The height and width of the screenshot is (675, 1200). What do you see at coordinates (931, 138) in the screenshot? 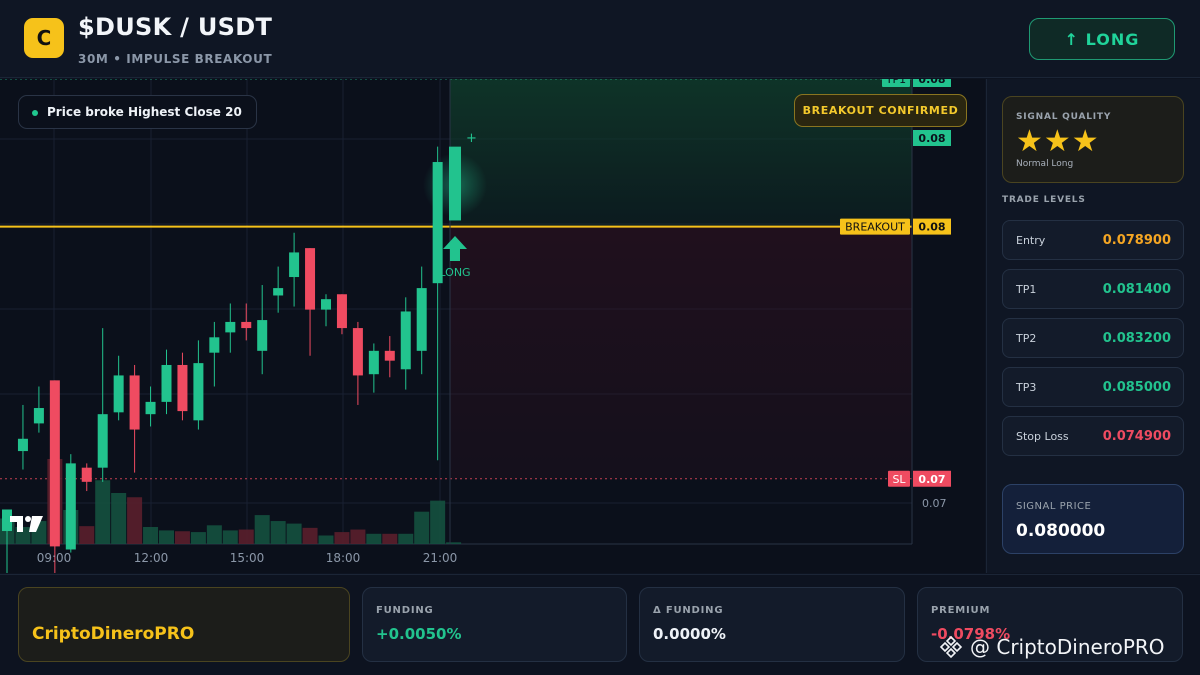
I see `current-price-value: 0.08` at bounding box center [931, 138].